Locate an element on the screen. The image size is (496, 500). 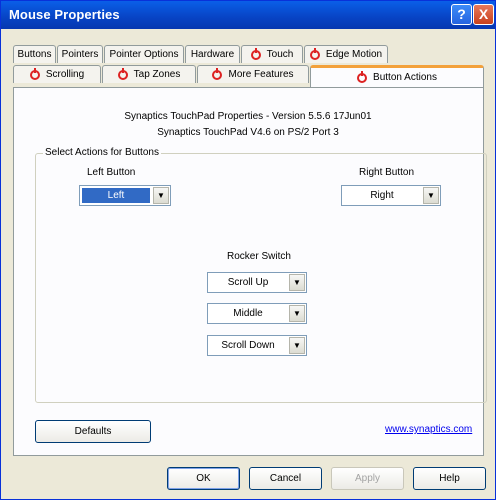
device-line: Synaptics TouchPad V4.6 on PS/2 Port 3 is located at coordinates (248, 132).